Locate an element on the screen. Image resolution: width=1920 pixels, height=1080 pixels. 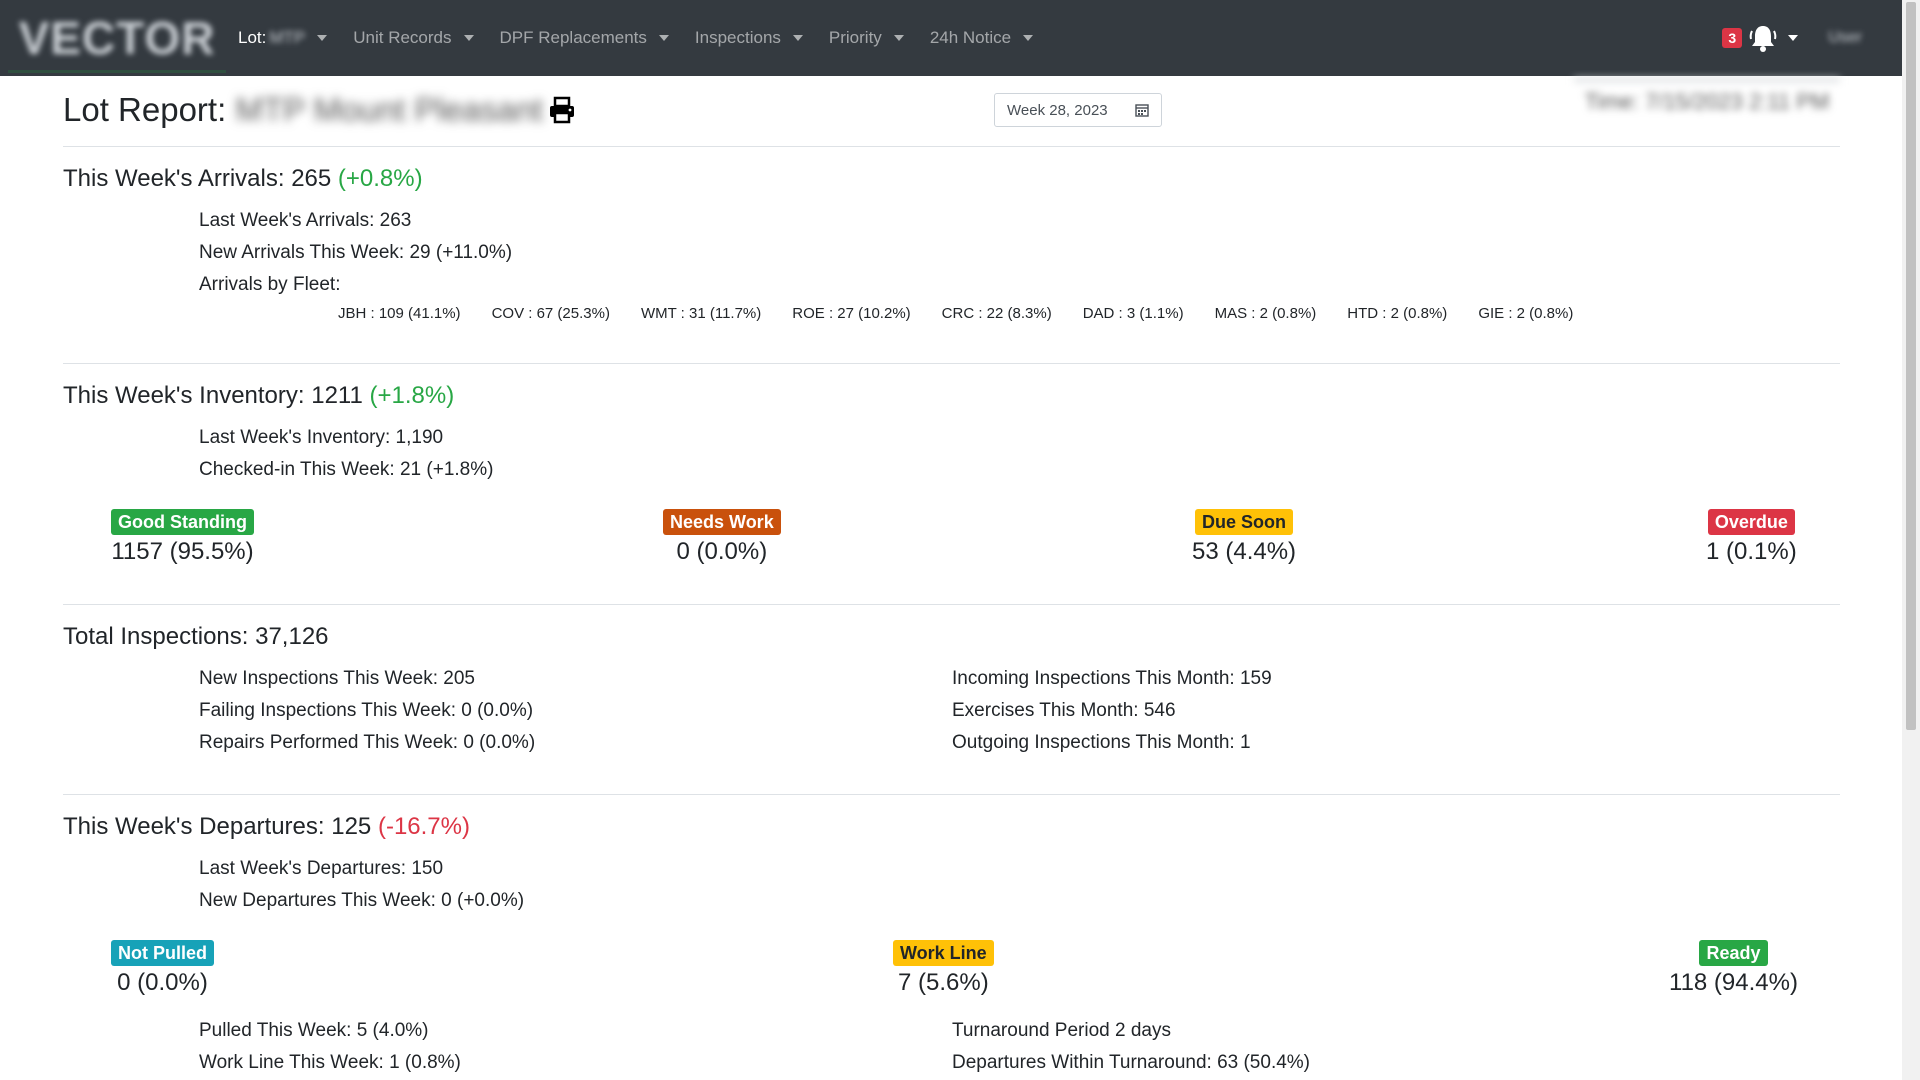
exercises-month: Exercises This Month: 546 is located at coordinates (1064, 710).